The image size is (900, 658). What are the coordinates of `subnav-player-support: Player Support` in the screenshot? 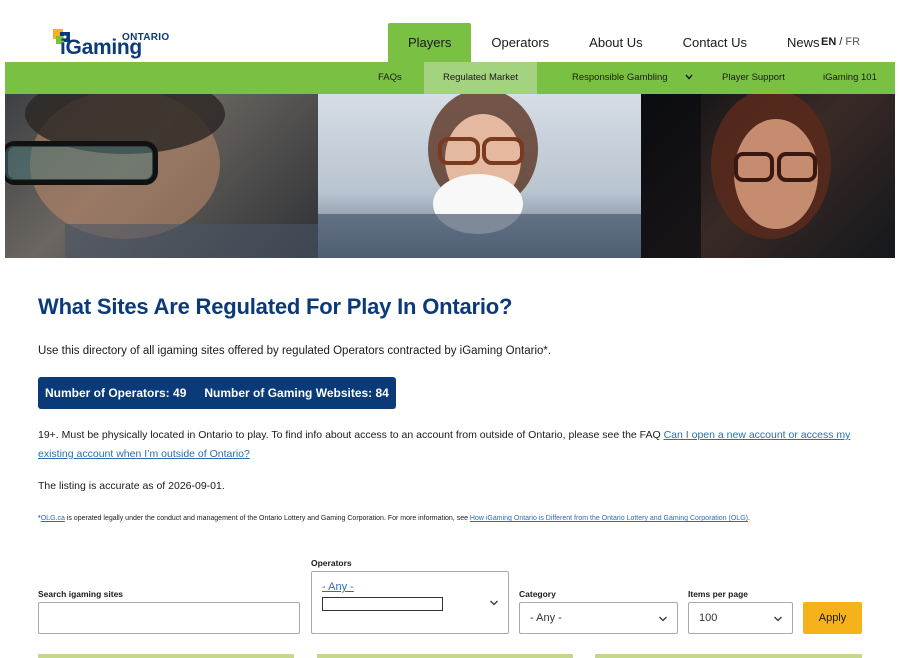 It's located at (753, 78).